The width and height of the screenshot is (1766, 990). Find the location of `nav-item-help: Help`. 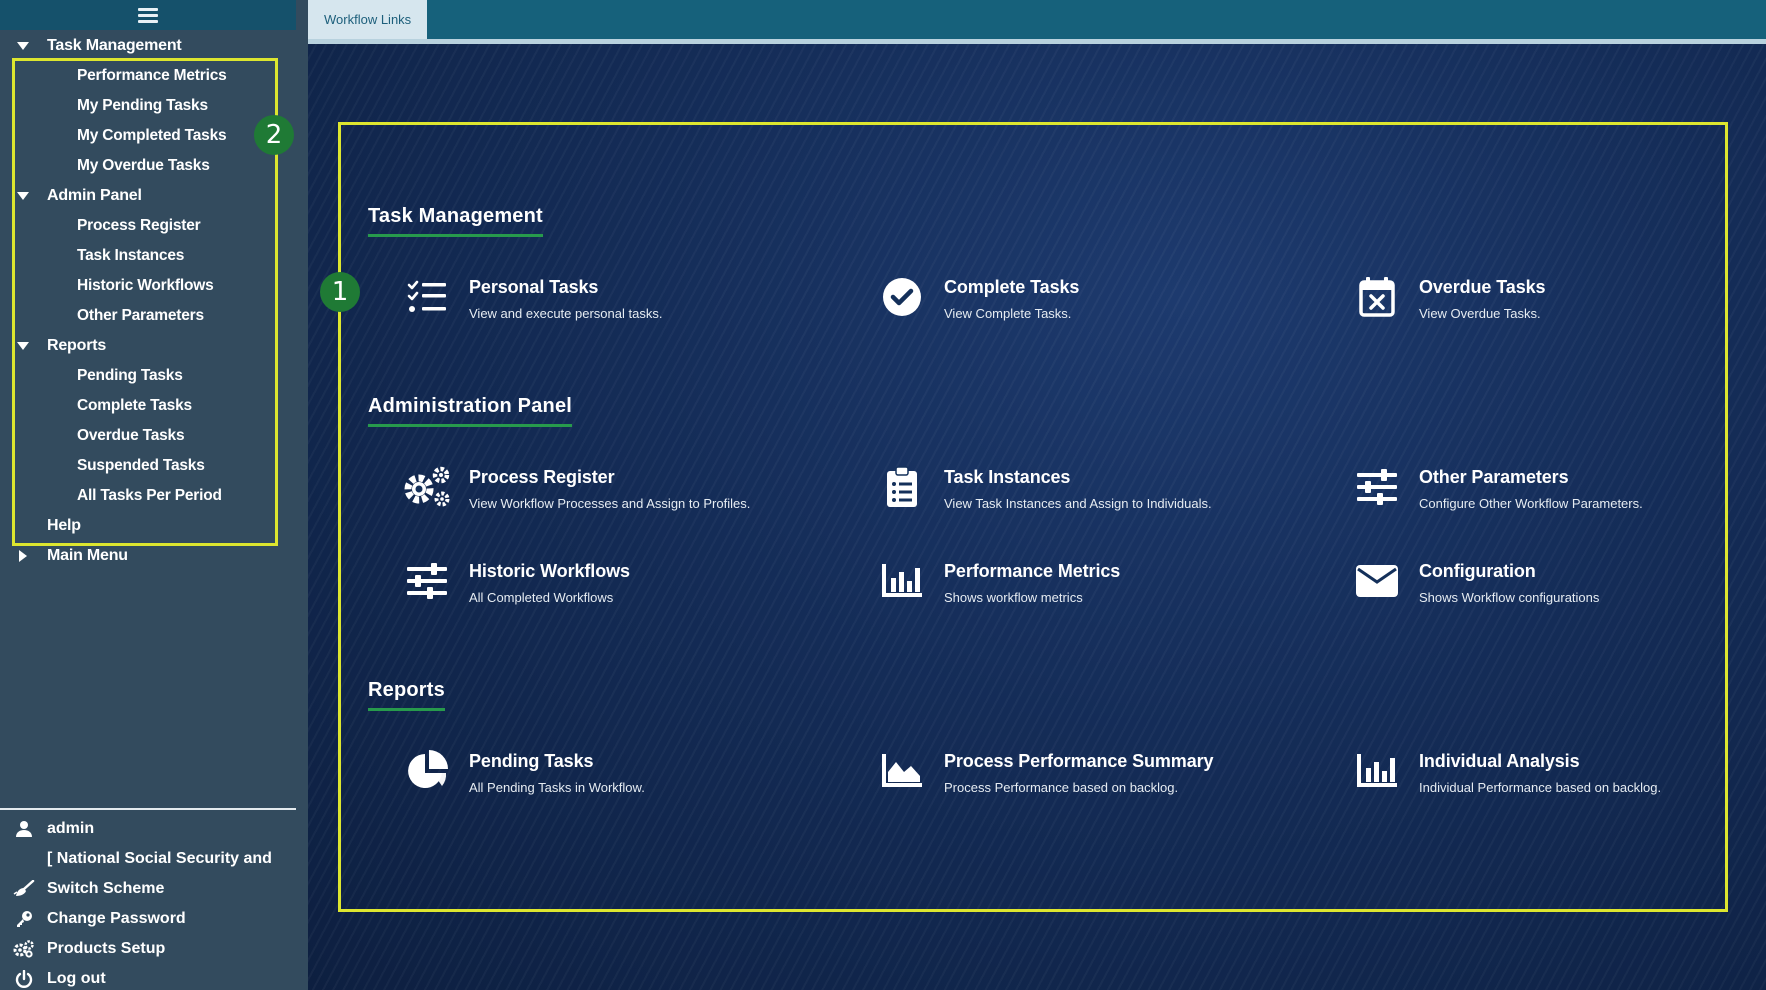

nav-item-help: Help is located at coordinates (148, 526).